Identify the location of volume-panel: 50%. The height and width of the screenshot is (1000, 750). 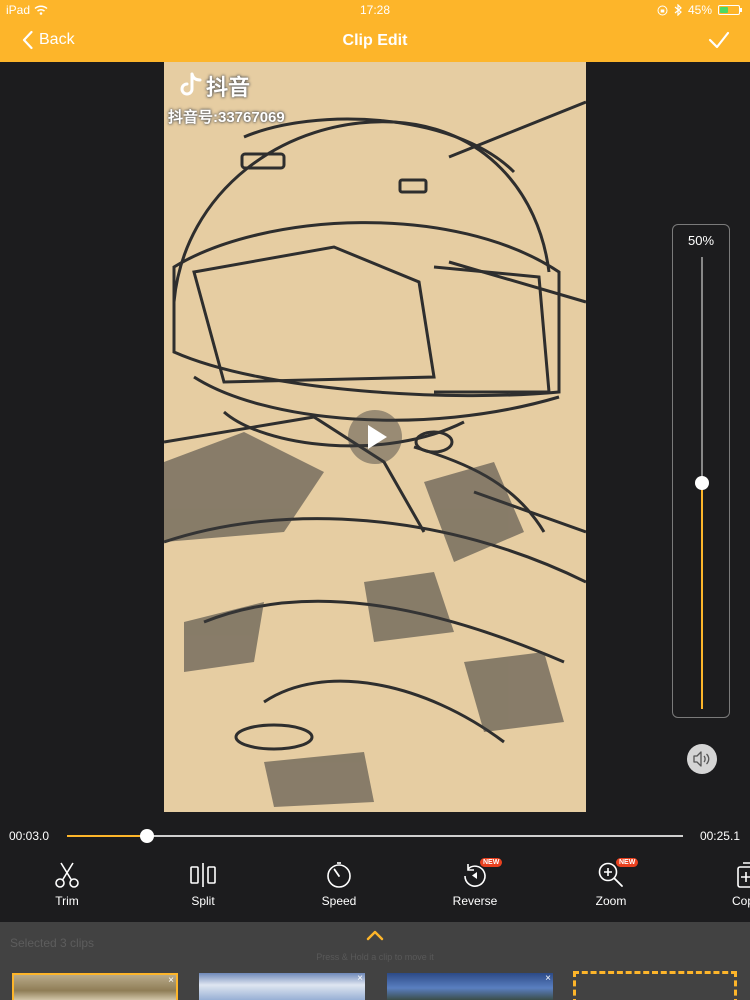
(701, 471).